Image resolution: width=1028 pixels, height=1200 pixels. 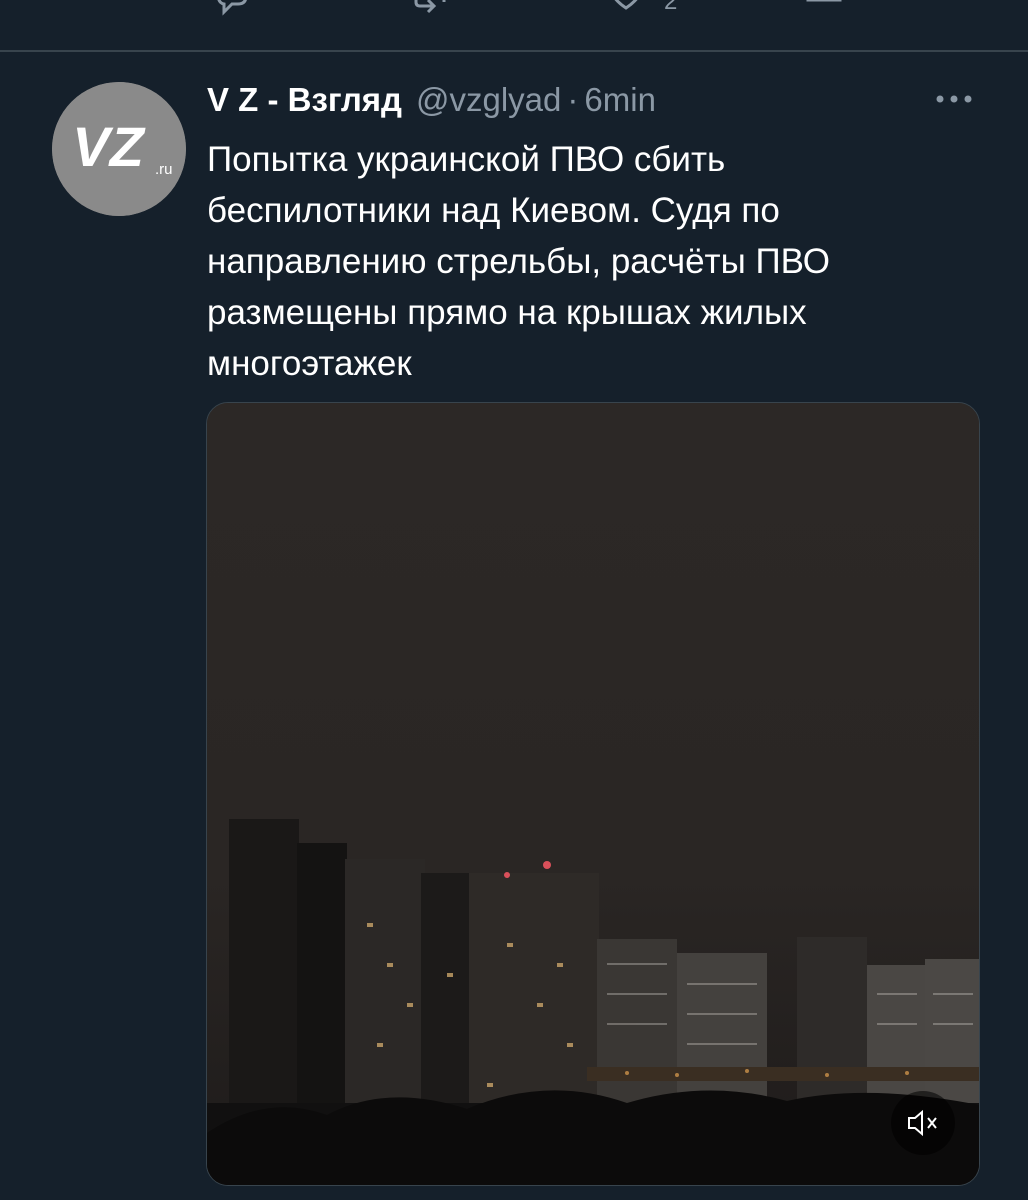 What do you see at coordinates (108, 146) in the screenshot?
I see `avatar-logo-text: VZ` at bounding box center [108, 146].